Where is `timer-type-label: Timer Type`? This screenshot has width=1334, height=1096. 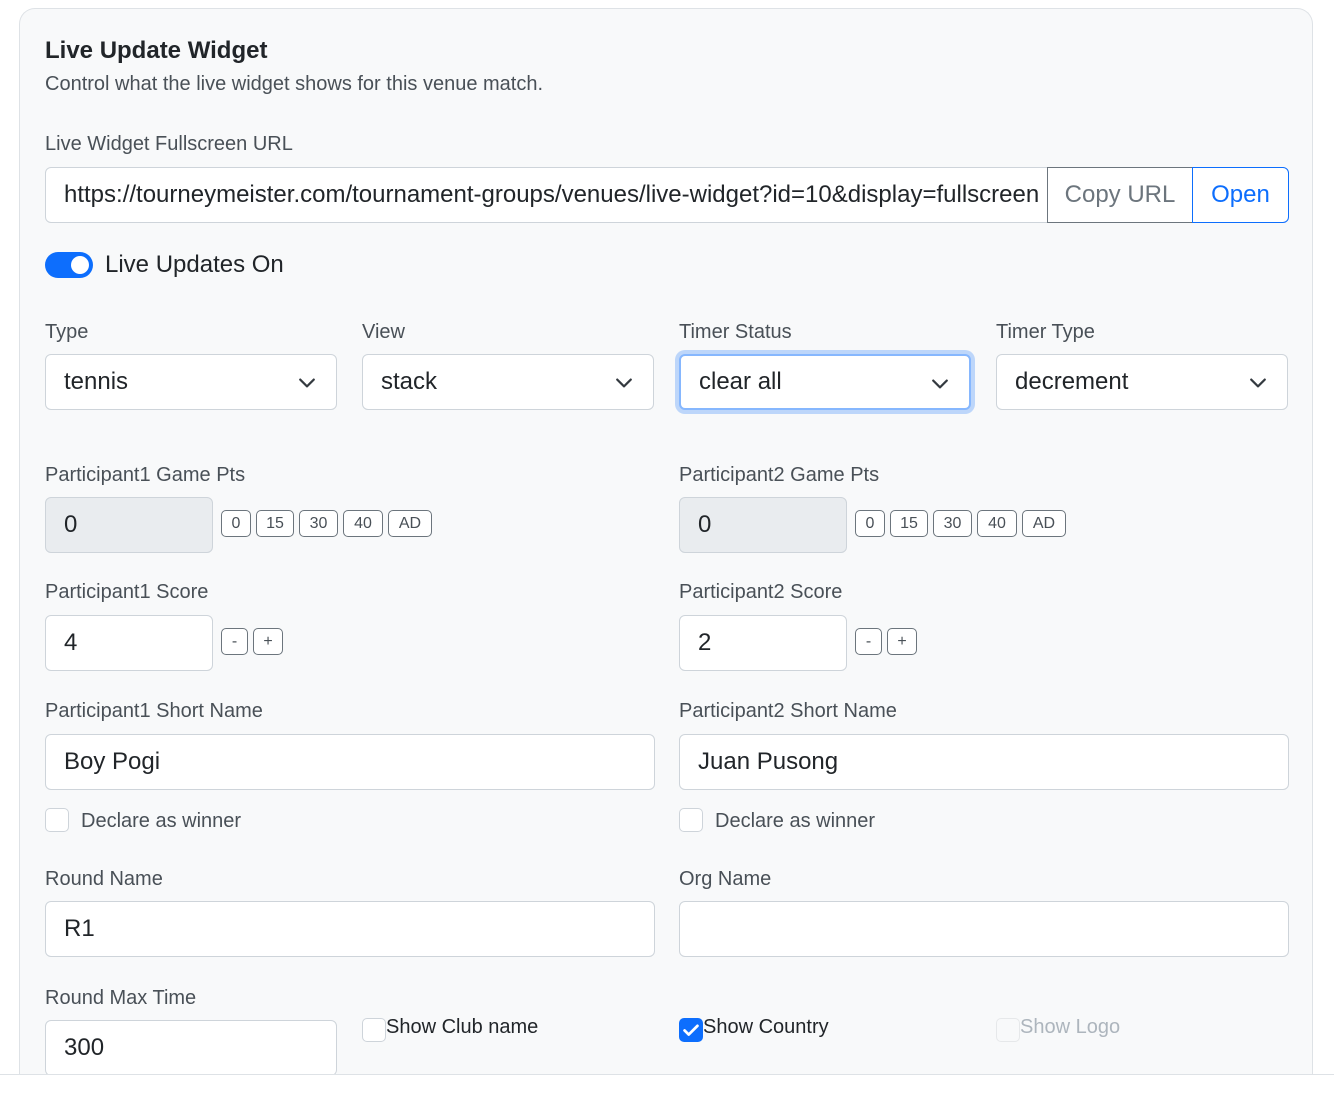
timer-type-label: Timer Type is located at coordinates (1045, 332).